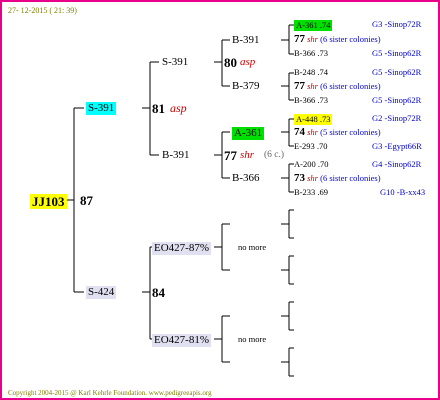 The width and height of the screenshot is (440, 400). I want to click on gen4-row-1-origin: G3 -Sinop72R, so click(397, 24).